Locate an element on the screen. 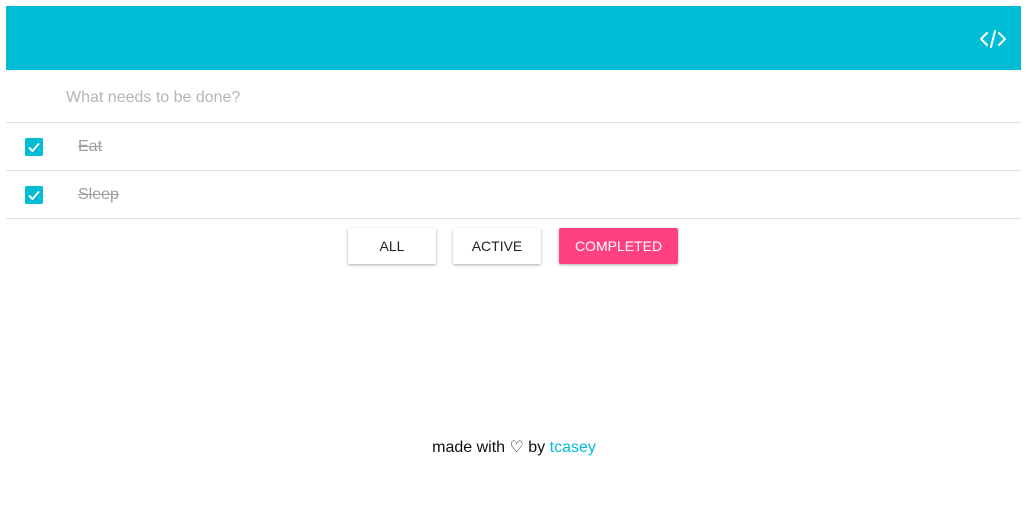 This screenshot has height=516, width=1028. filter-bar: ALL ACTIVE COMPLETED is located at coordinates (513, 246).